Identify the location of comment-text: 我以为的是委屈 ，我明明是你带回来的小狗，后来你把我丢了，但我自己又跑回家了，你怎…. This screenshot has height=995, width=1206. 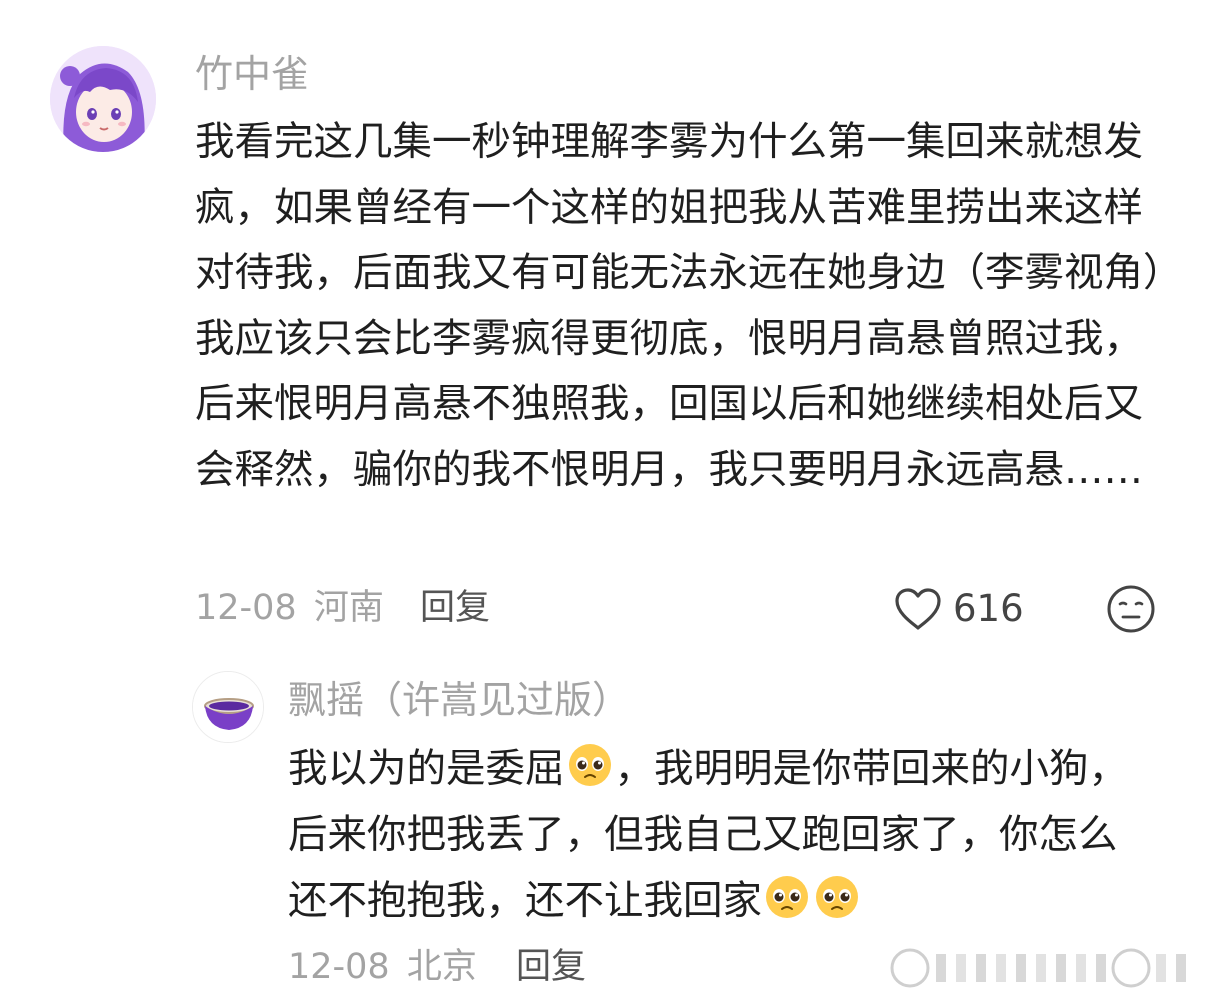
(708, 835).